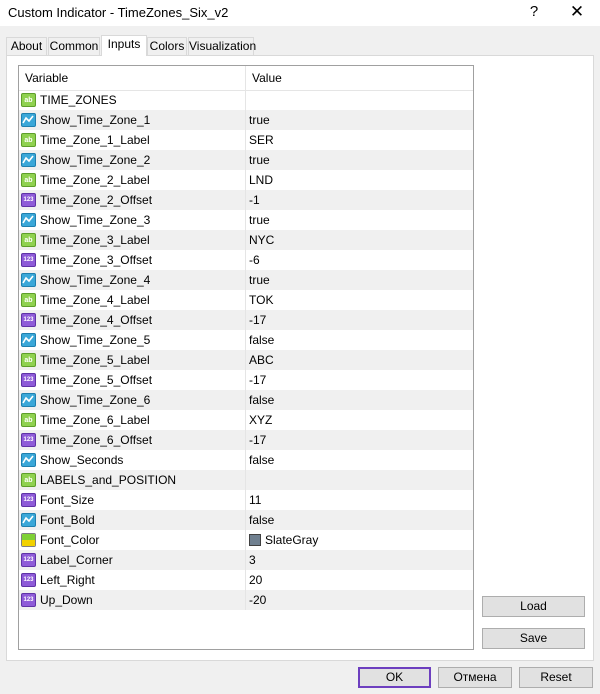  I want to click on variable-value: 3, so click(252, 560).